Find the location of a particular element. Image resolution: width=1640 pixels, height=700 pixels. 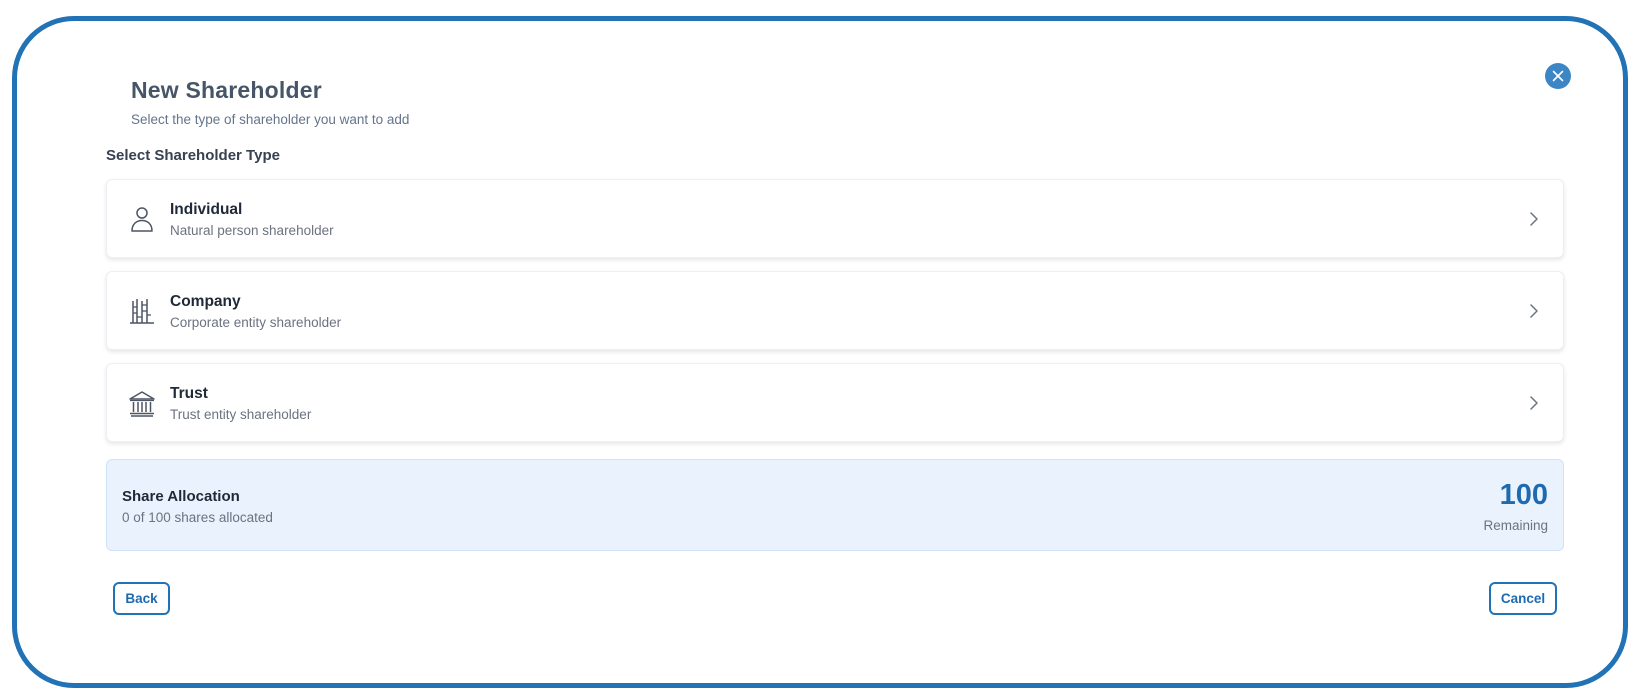

allocation-summary: 0 of 100 shares allocated is located at coordinates (197, 517).